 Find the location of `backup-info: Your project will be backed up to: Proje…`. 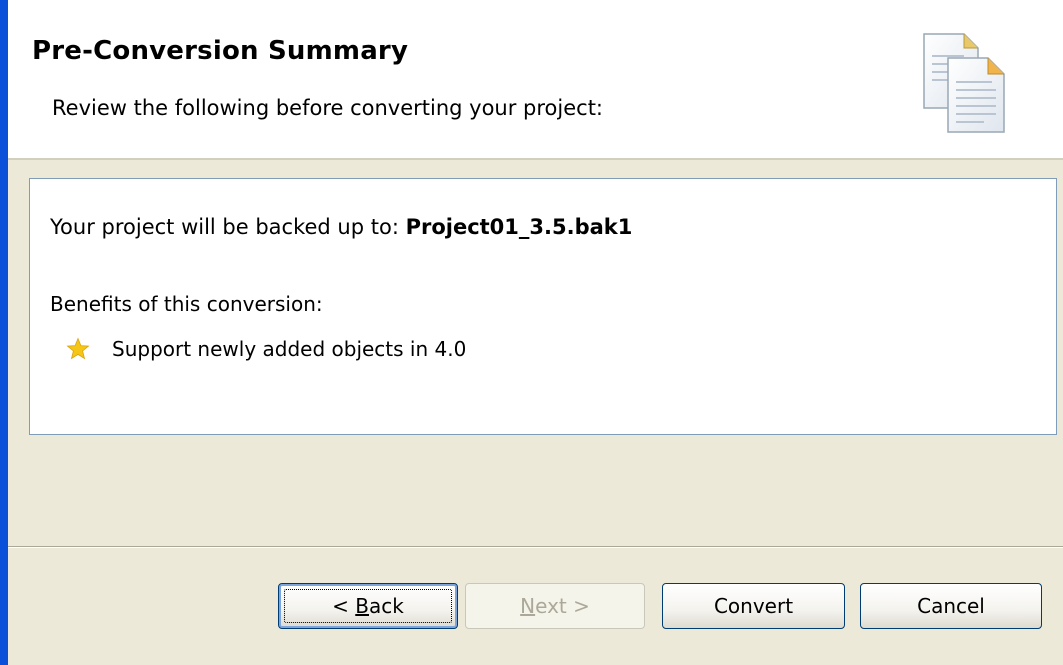

backup-info: Your project will be backed up to: Proje… is located at coordinates (341, 227).